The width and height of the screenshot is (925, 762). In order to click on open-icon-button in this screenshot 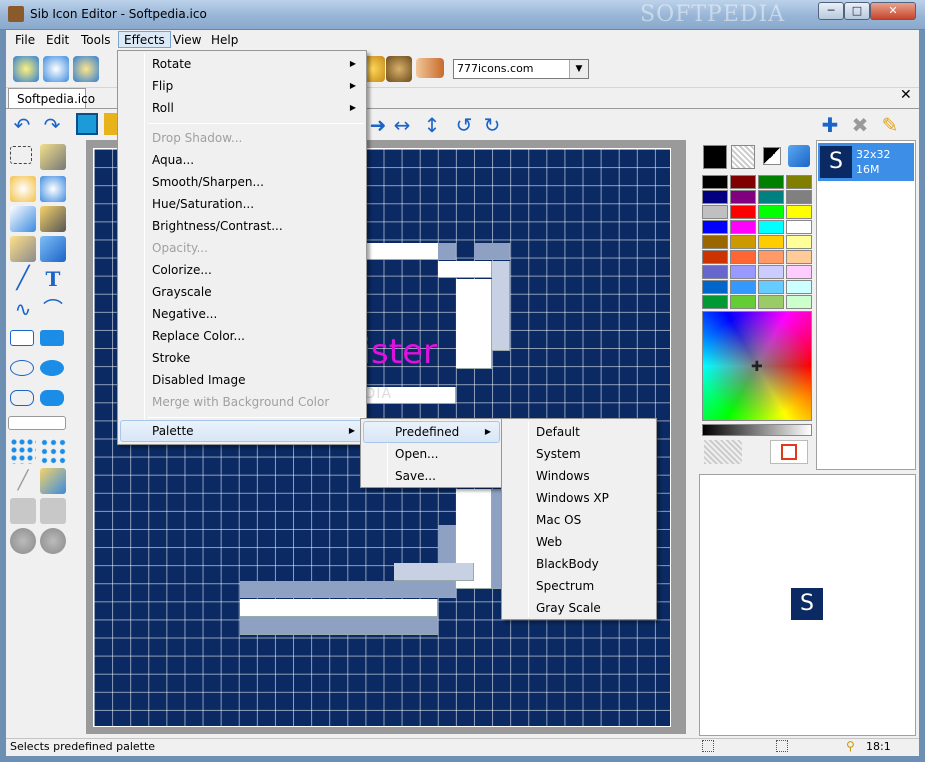, I will do `click(56, 69)`.